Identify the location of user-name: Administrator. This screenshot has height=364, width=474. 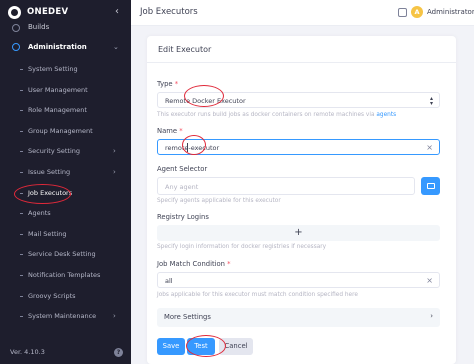
(450, 12).